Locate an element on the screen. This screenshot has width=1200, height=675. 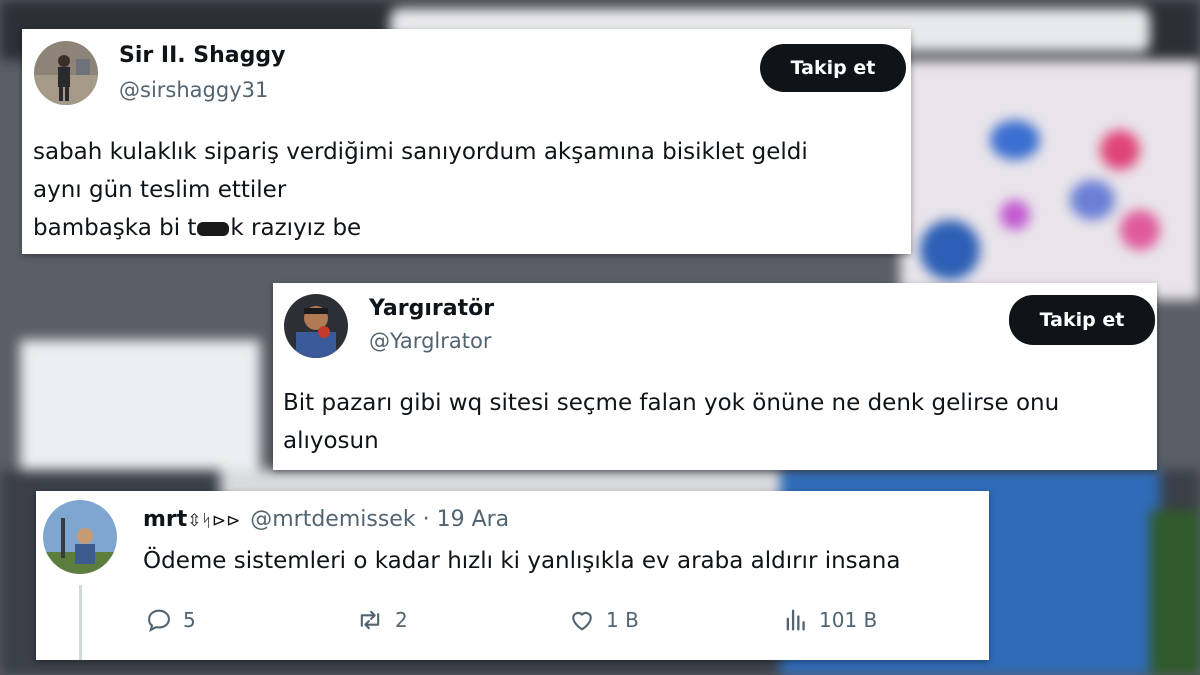
tweet-text-line: alıyosun is located at coordinates (331, 441).